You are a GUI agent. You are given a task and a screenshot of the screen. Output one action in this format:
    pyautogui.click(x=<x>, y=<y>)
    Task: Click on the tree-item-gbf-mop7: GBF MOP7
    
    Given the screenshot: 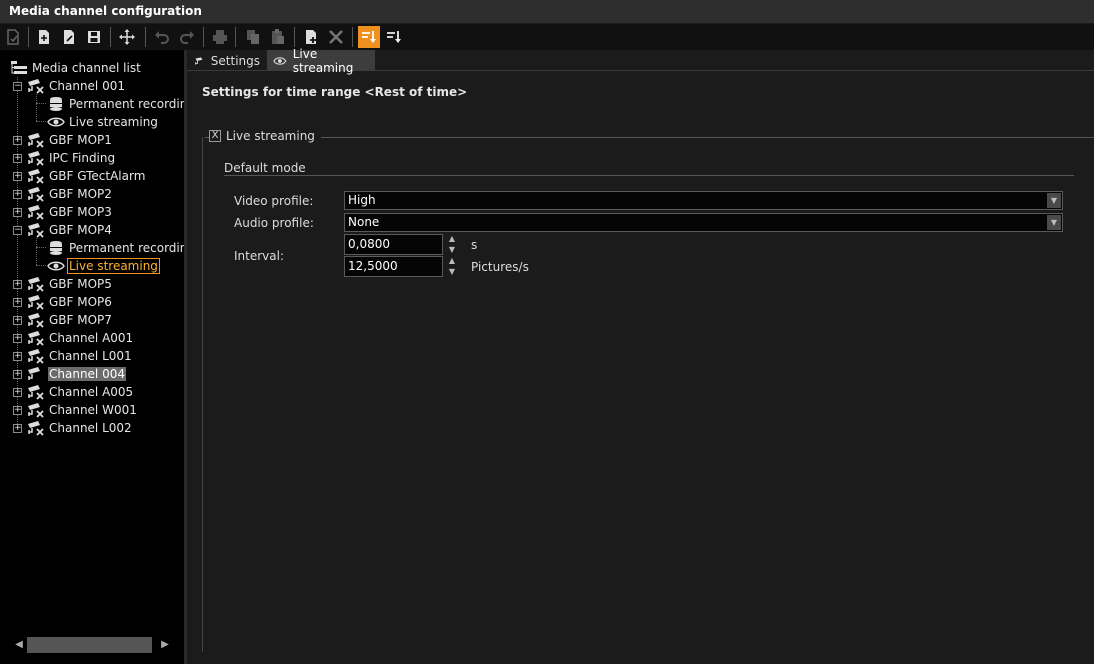 What is the action you would take?
    pyautogui.click(x=70, y=320)
    